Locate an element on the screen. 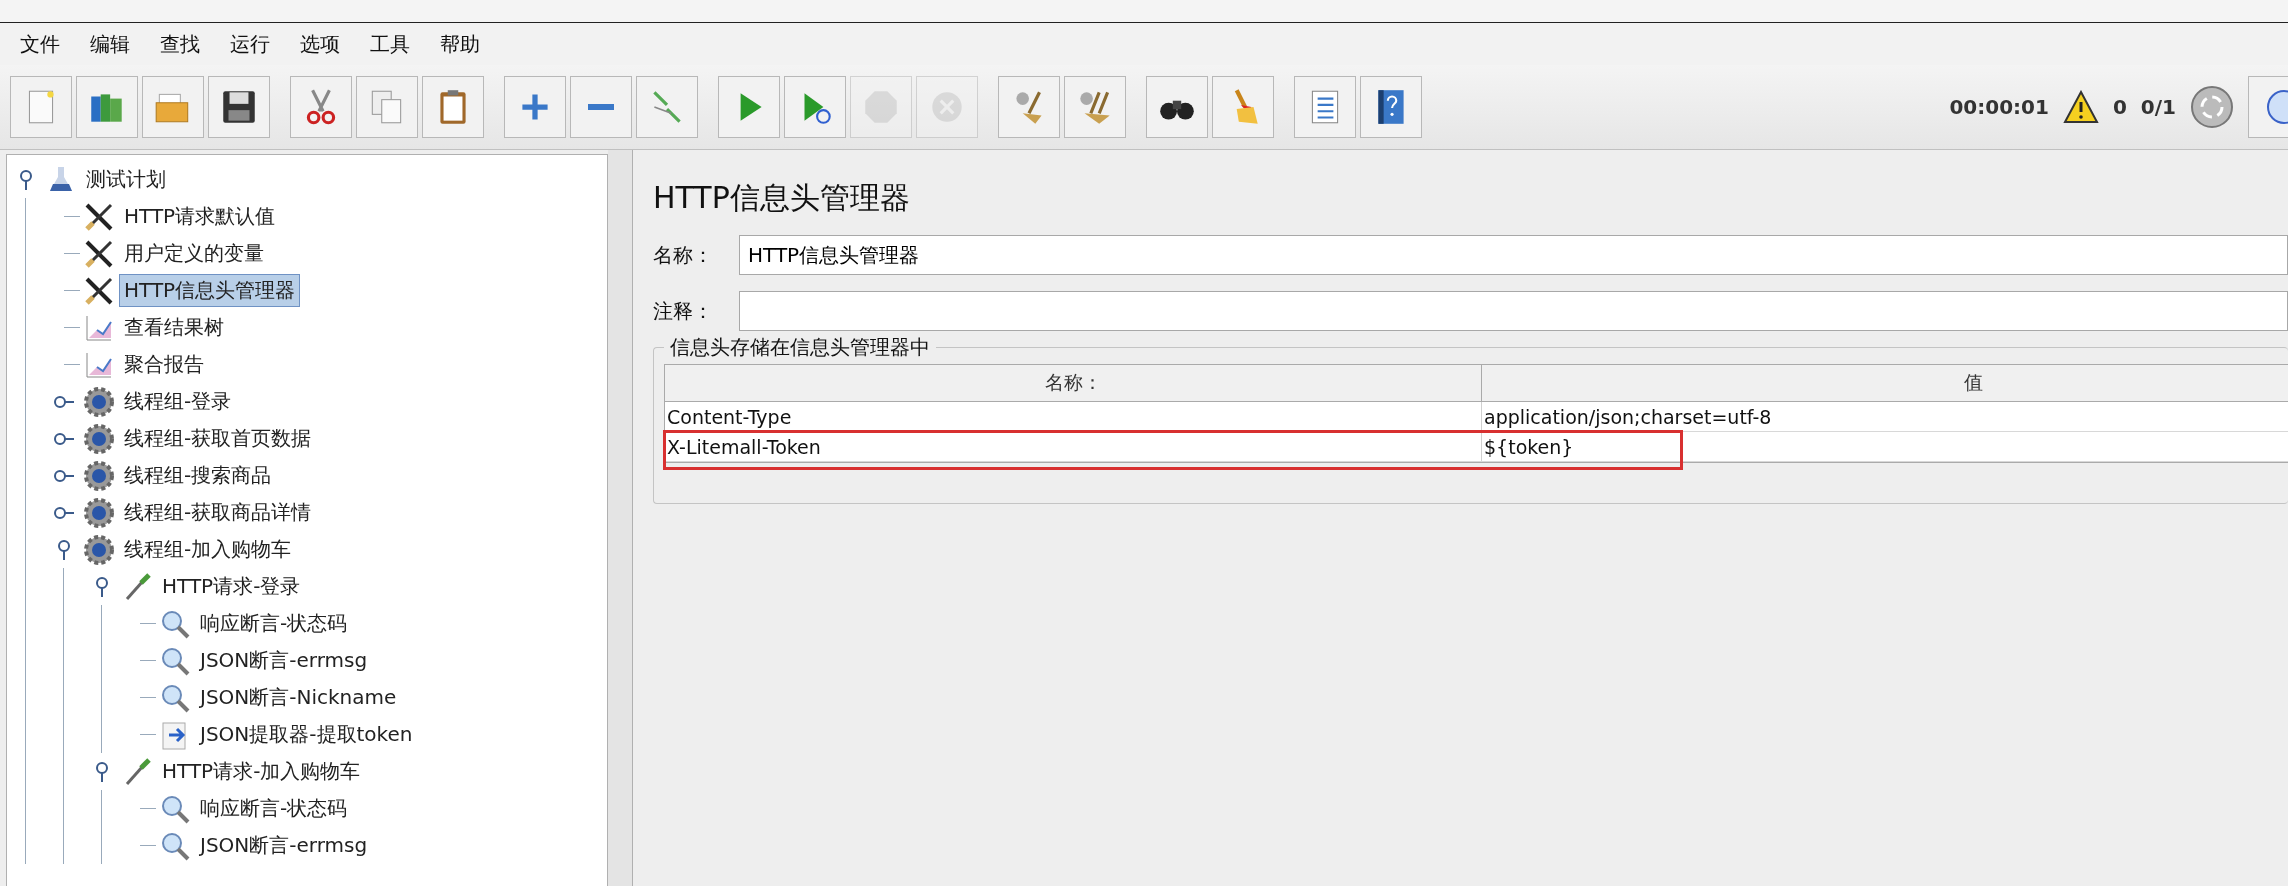 The width and height of the screenshot is (2288, 886). menu-item: 工具 is located at coordinates (390, 44).